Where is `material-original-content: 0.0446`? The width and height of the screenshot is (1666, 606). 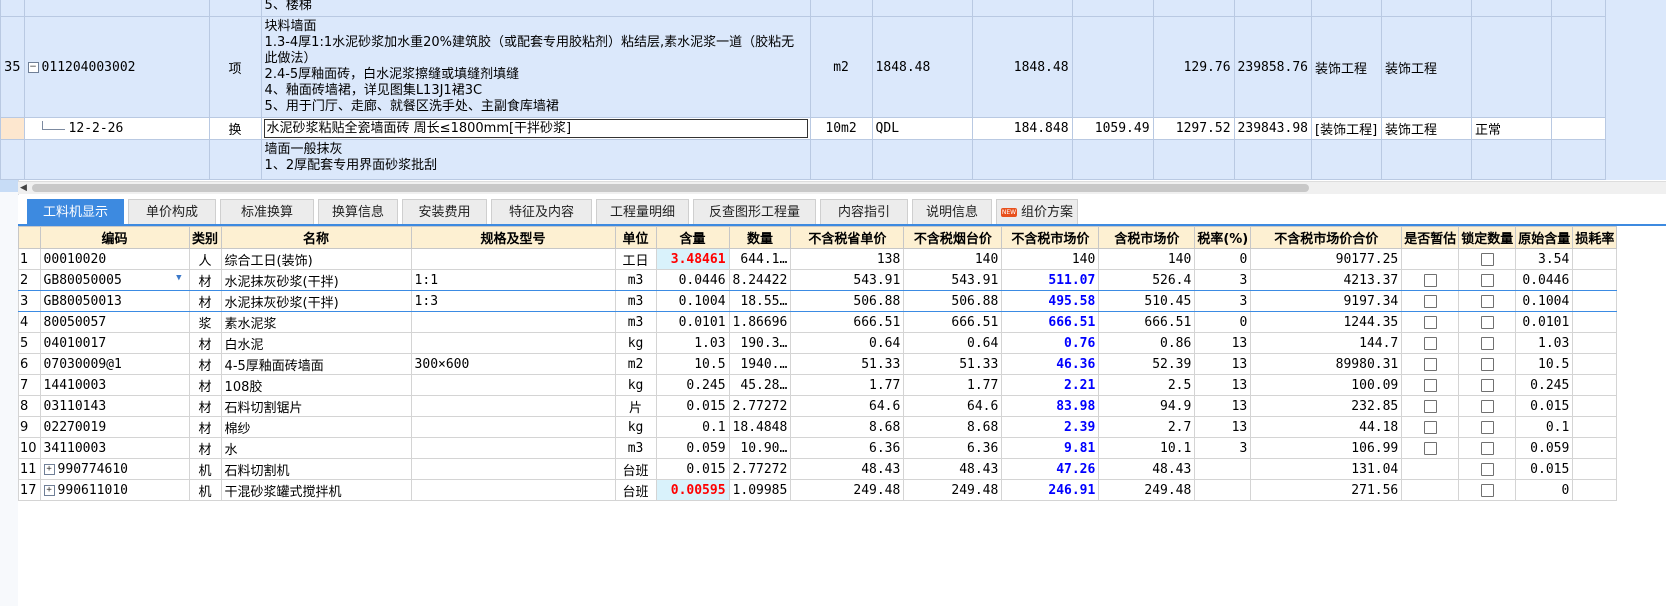
material-original-content: 0.0446 is located at coordinates (1544, 280).